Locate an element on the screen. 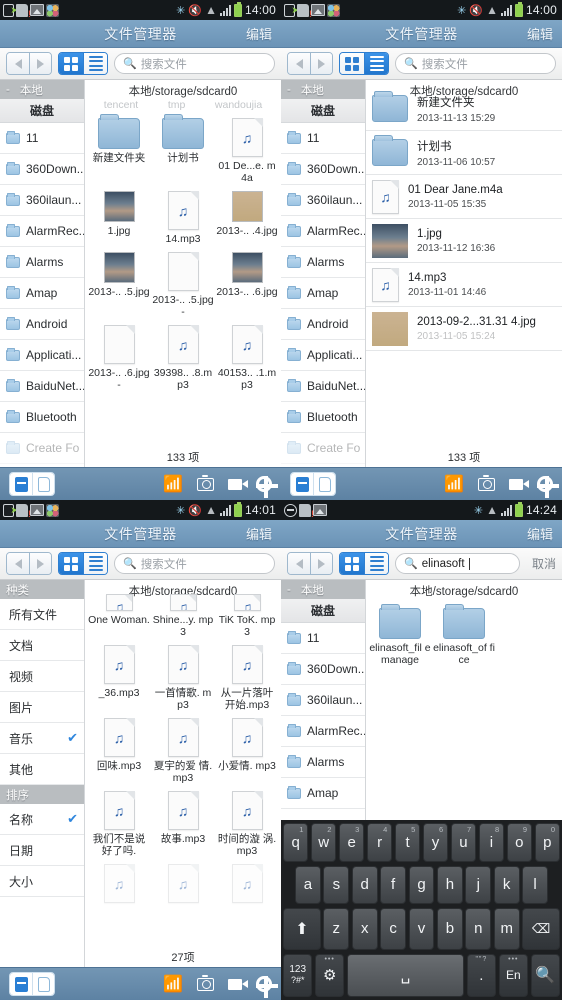  list-item: 新建文件夹 2013-11-13 15:29 is located at coordinates (464, 109).